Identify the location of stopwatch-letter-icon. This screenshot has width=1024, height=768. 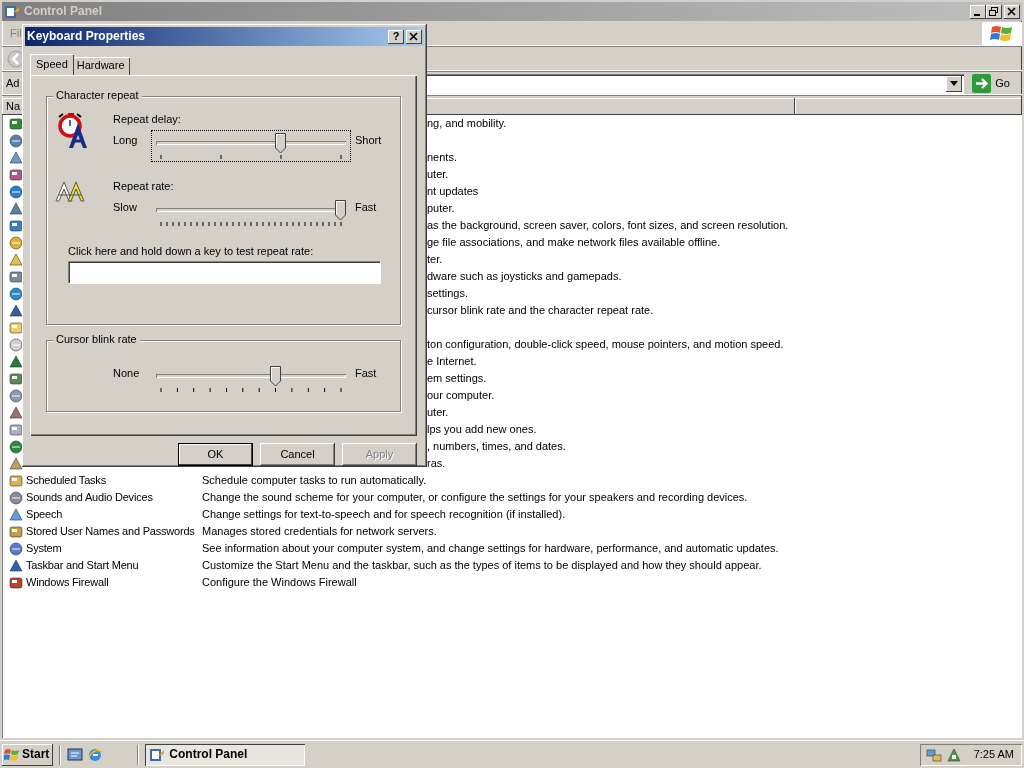
(72, 131).